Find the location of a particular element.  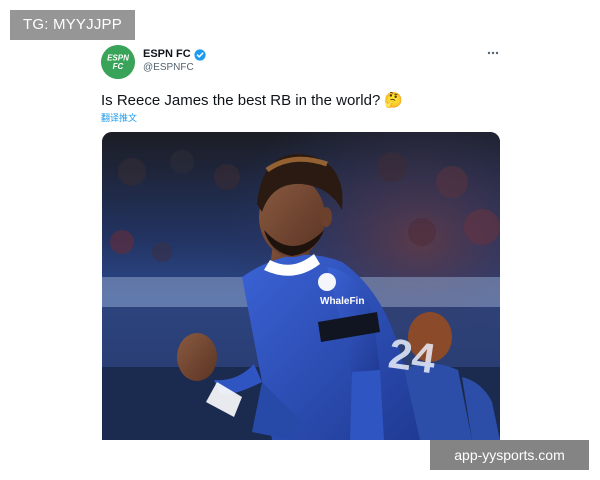

verified-badge-icon is located at coordinates (200, 54).